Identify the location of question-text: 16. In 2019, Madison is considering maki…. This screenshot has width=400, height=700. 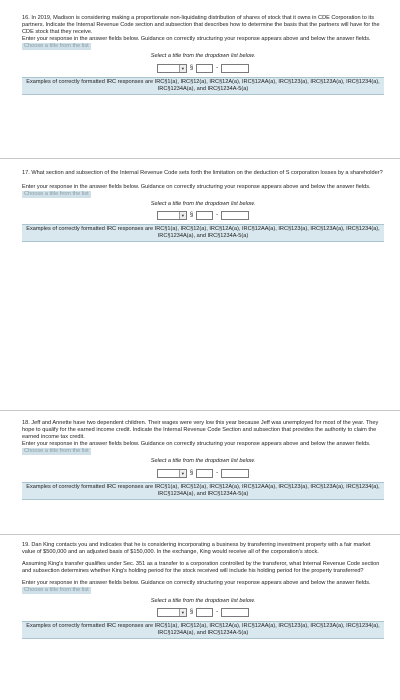
(201, 25).